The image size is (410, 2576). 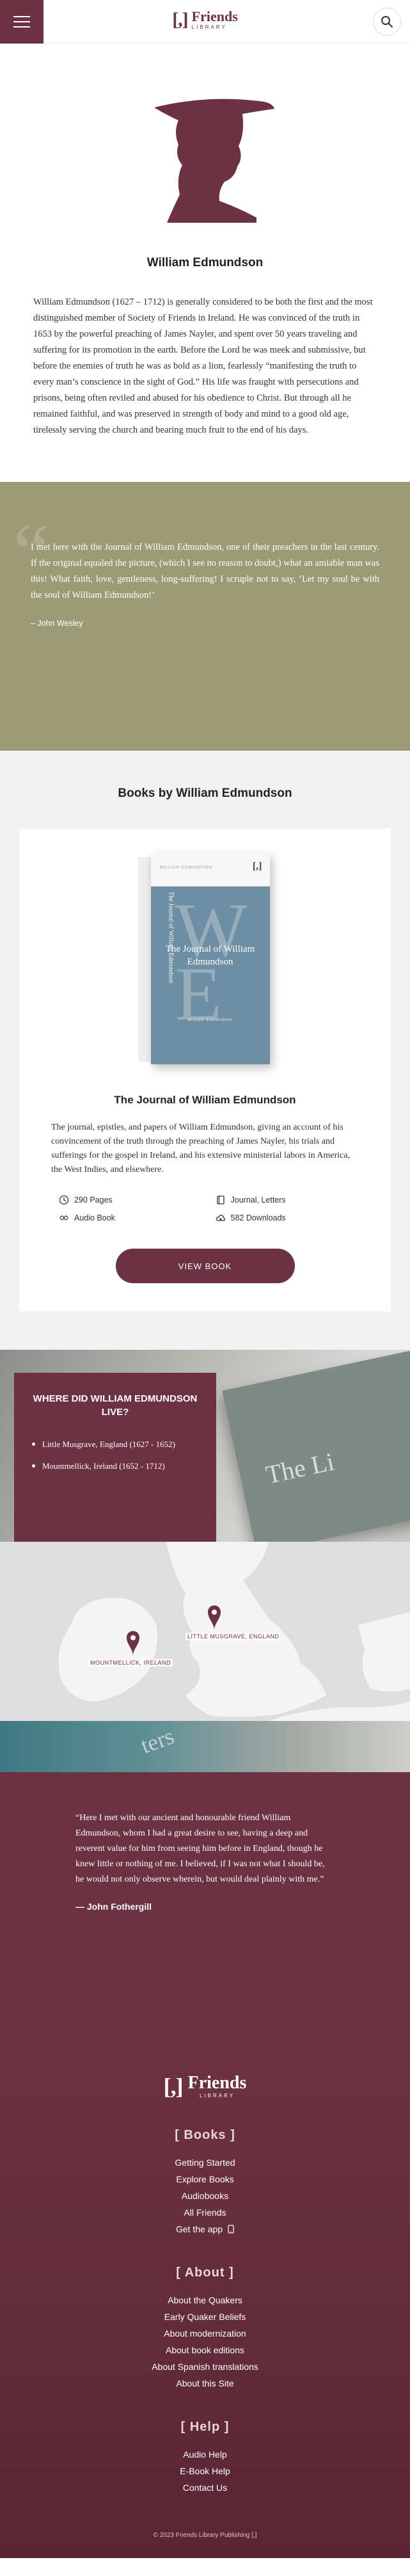 I want to click on cover-logo-icon: [,], so click(x=257, y=866).